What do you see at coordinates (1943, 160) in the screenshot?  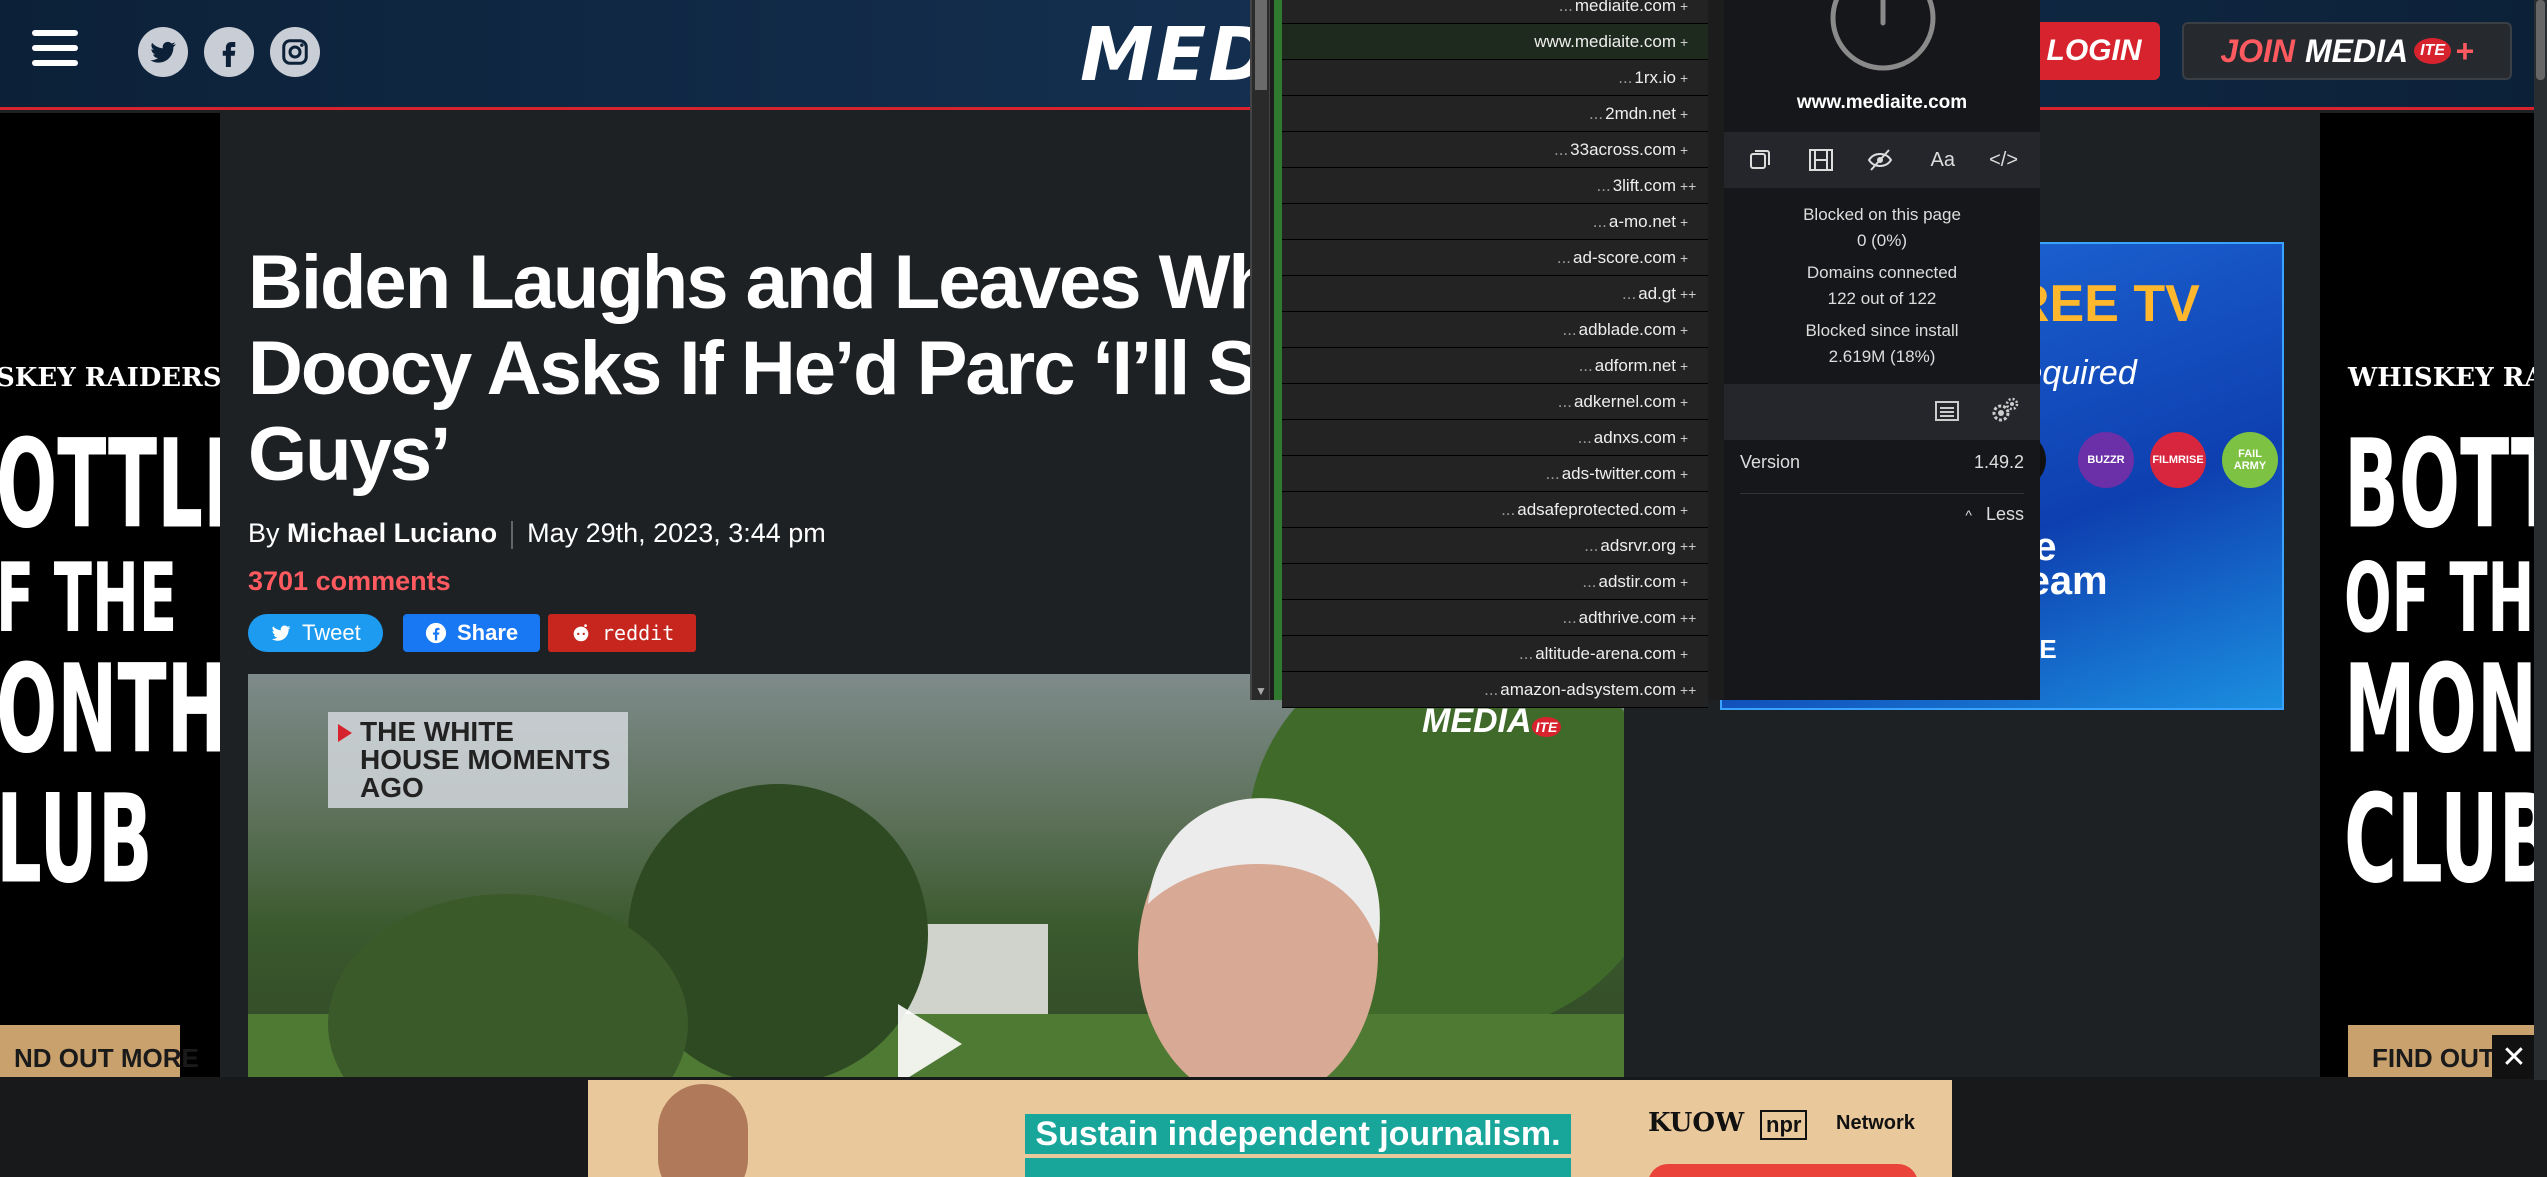 I see `font-block-icon: Aa` at bounding box center [1943, 160].